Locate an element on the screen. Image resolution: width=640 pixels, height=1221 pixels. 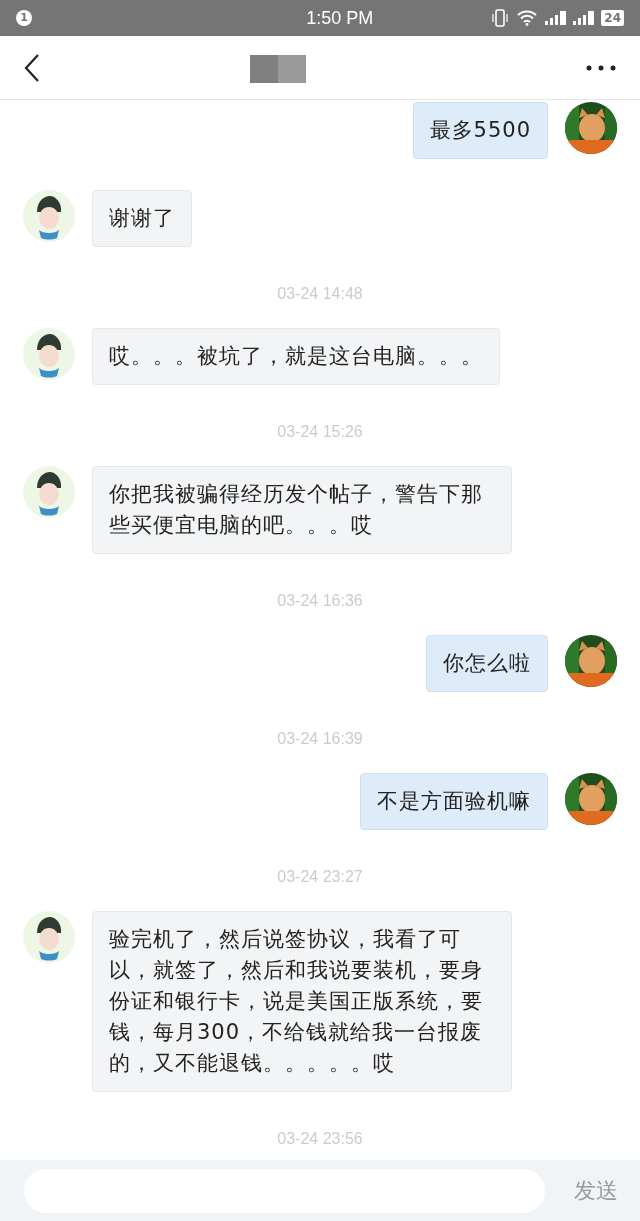
message-bubble: 验完机了，然后说签协议，我看了可以，就签了，然后和我说要装机，要身份证和银行卡，说是美国正版系统，要钱，每月300，不给钱就给我一台报废的，又不能退钱。。。。。哎 is located at coordinates (302, 1001).